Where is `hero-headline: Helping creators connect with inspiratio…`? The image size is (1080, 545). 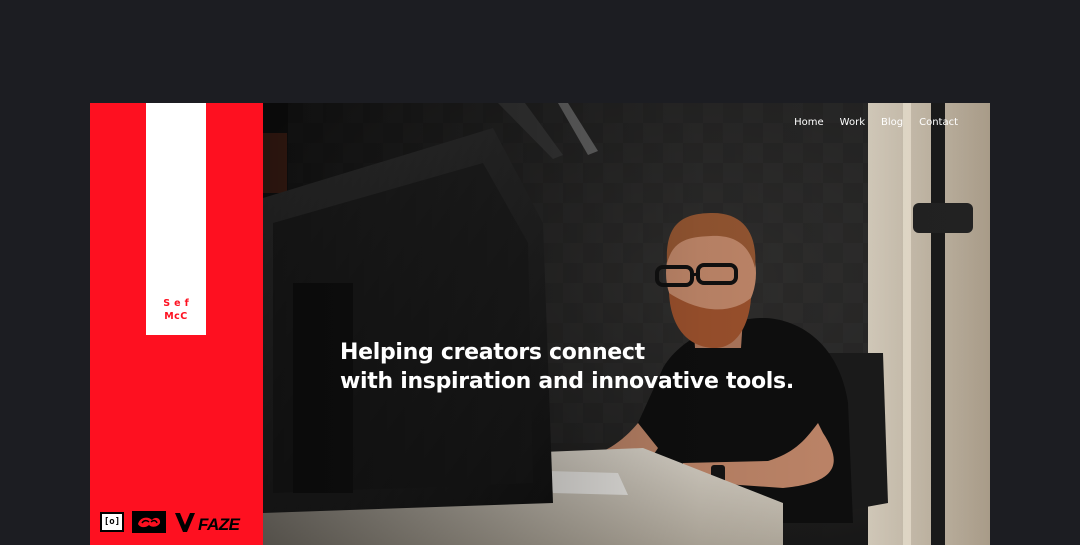 hero-headline: Helping creators connect with inspiratio… is located at coordinates (590, 367).